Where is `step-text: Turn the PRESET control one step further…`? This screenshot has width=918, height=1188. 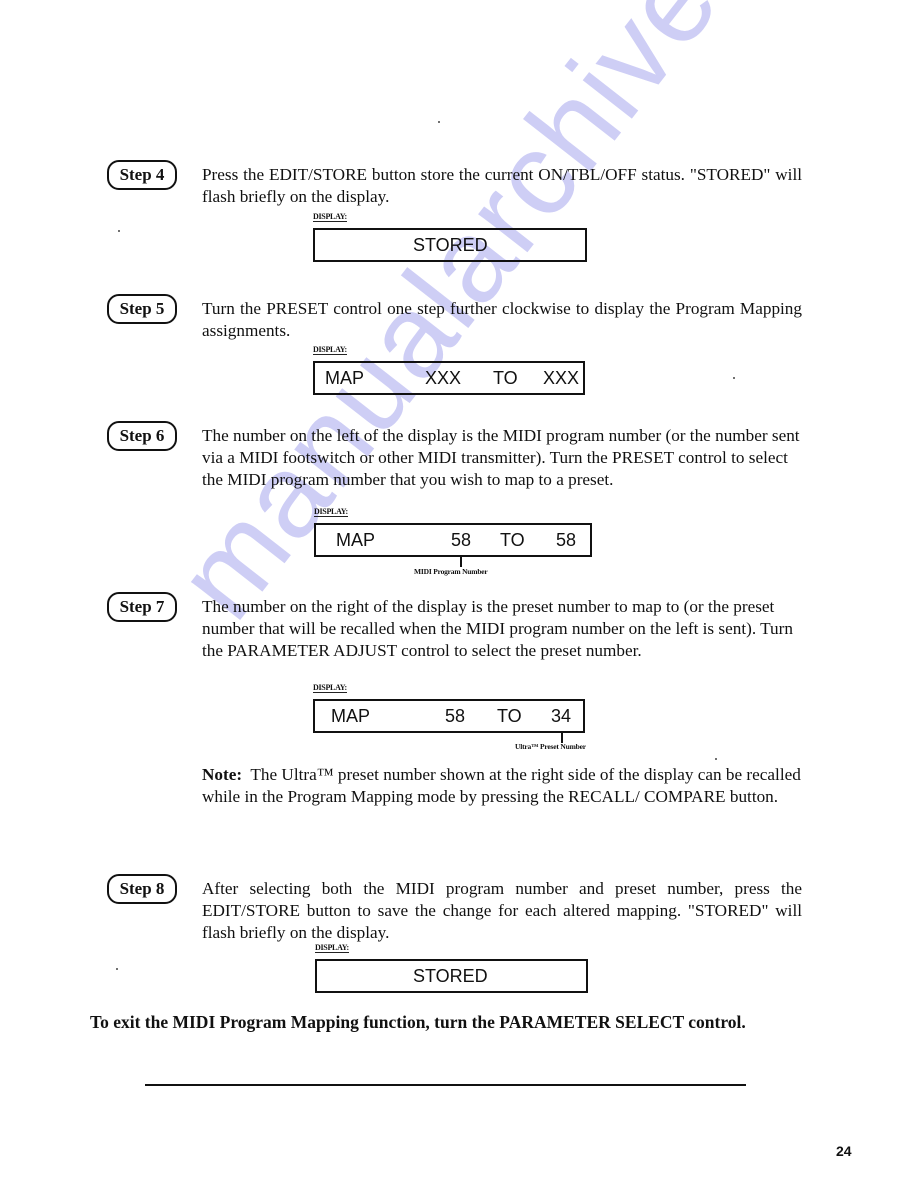
step-text: Turn the PRESET control one step further… is located at coordinates (502, 319).